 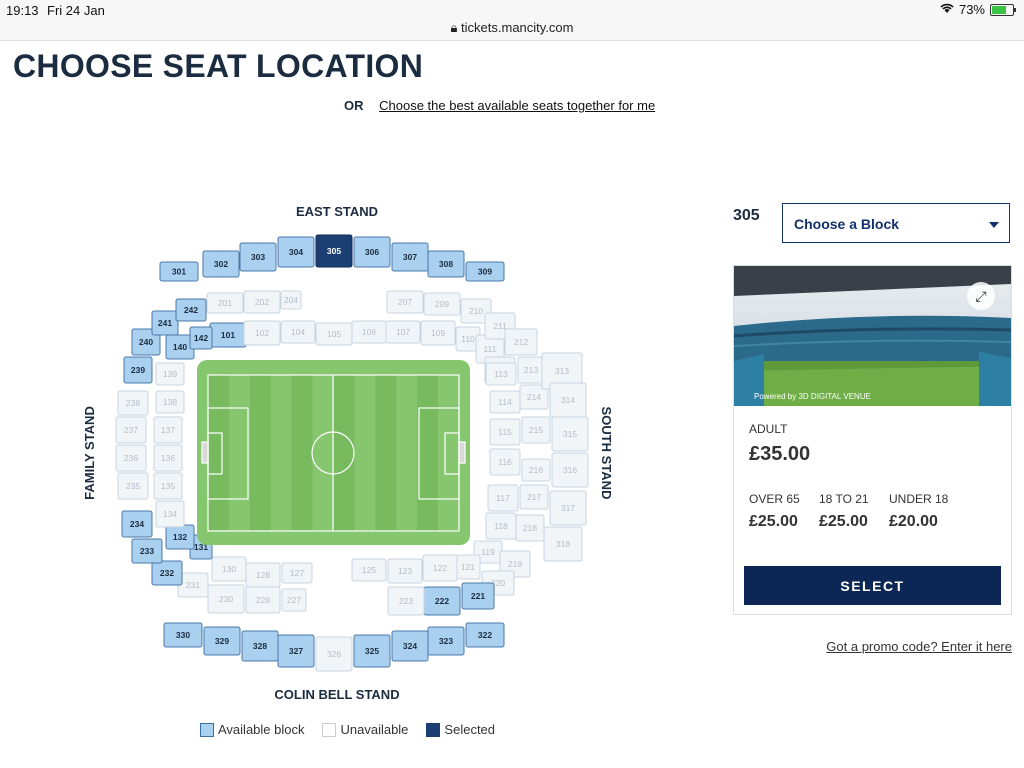 I want to click on seat-block-label: 236, so click(x=131, y=458).